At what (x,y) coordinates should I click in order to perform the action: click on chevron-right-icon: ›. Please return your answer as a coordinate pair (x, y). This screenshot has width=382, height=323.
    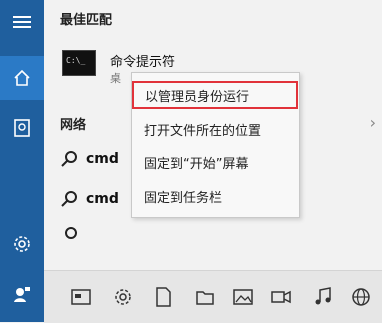
    Looking at the image, I should click on (373, 122).